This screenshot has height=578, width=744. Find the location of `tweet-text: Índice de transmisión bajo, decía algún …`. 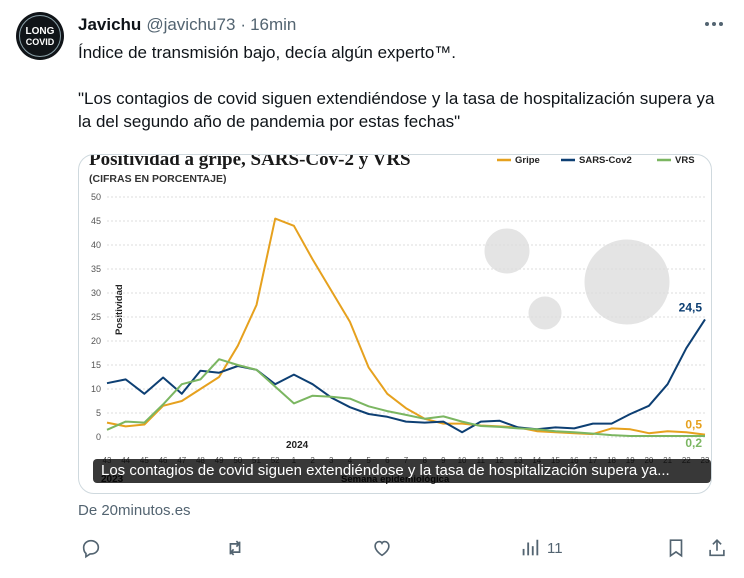

tweet-text: Índice de transmisión bajo, decía algún … is located at coordinates (398, 87).